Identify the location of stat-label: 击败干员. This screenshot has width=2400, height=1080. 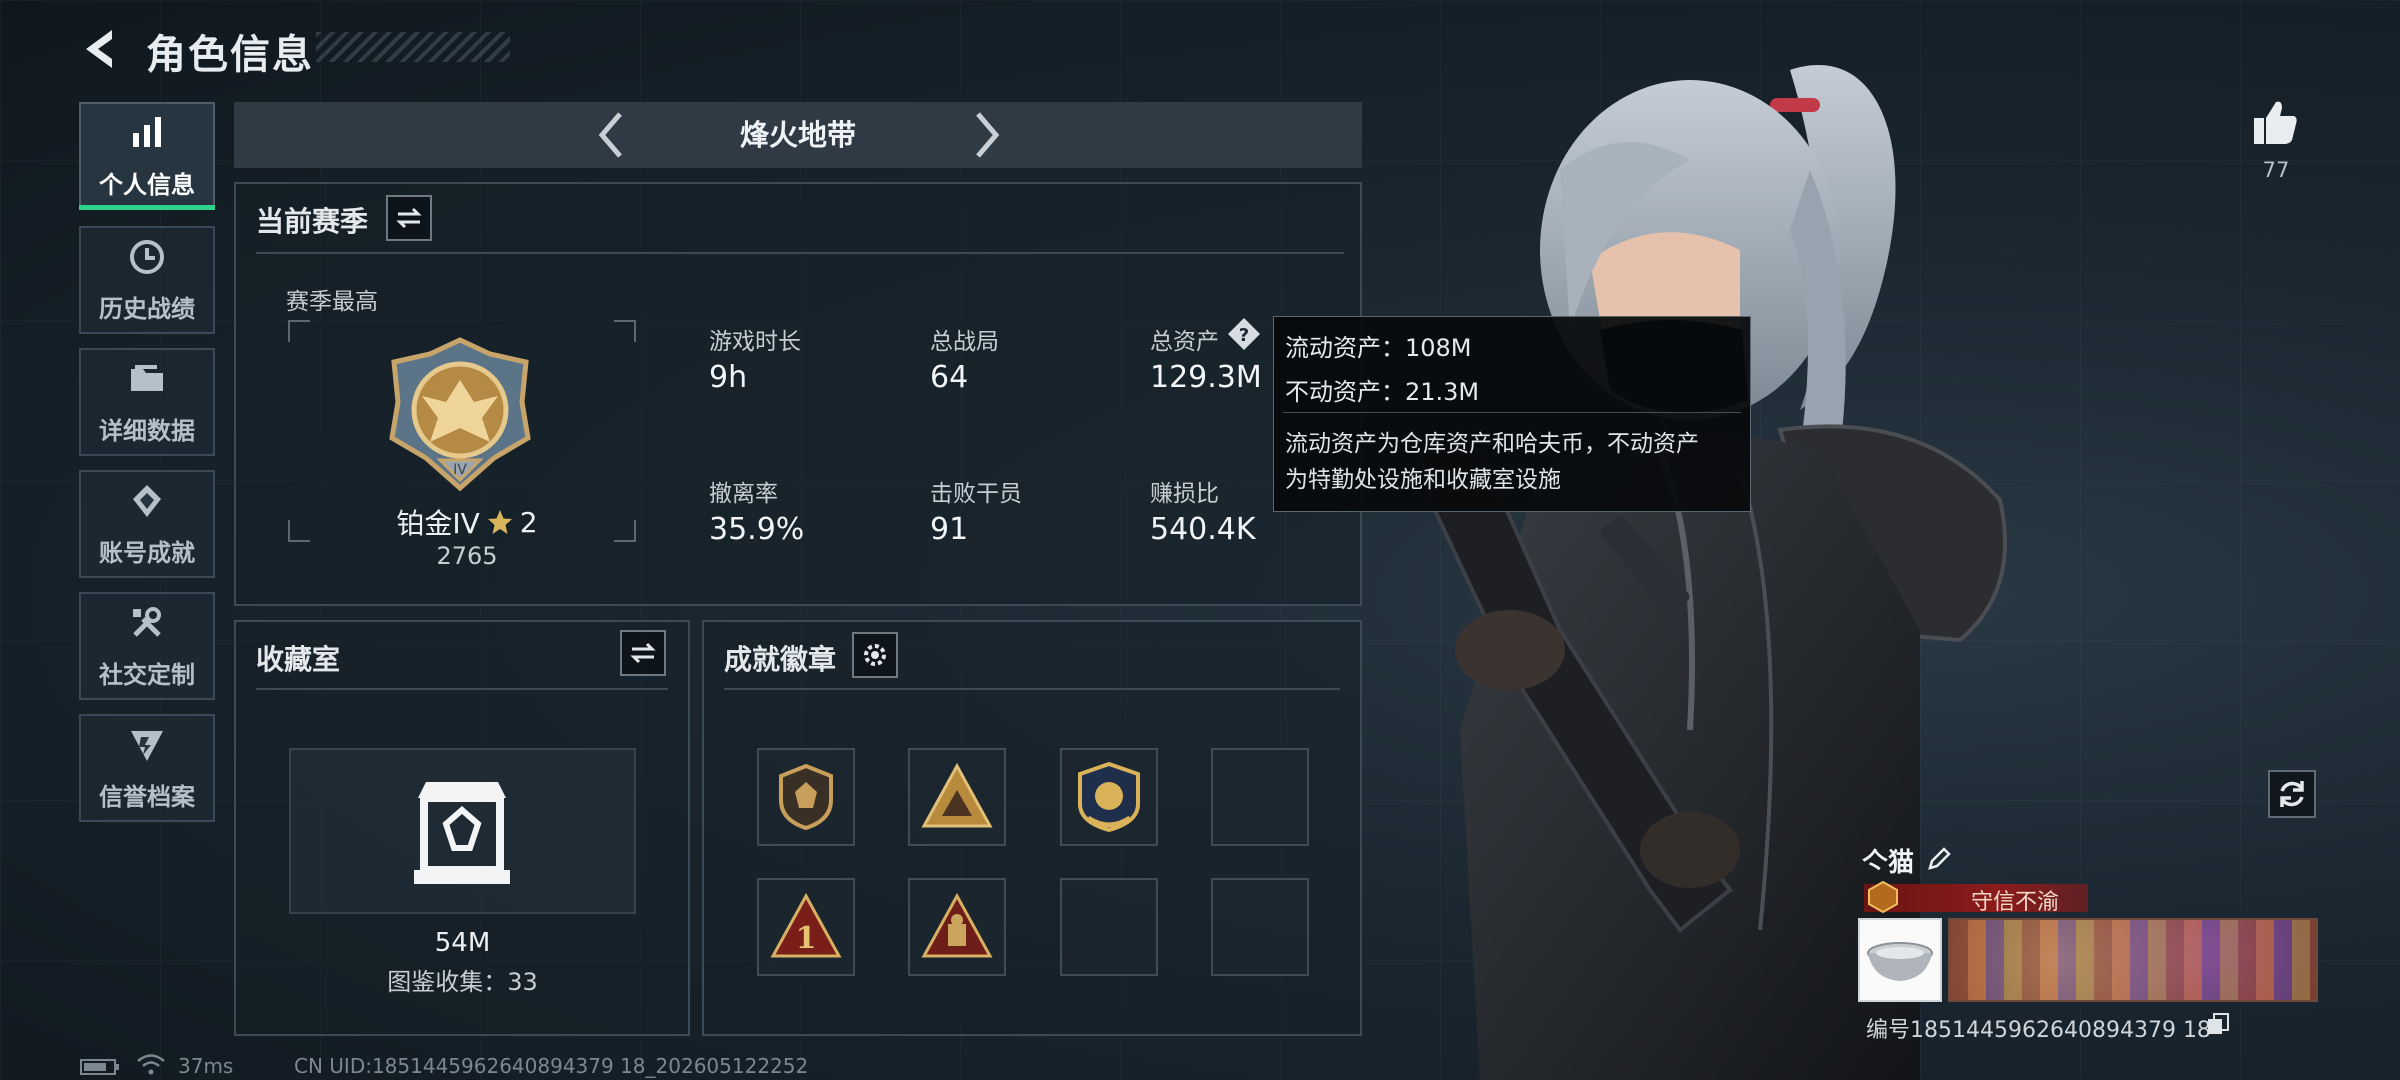
(976, 494).